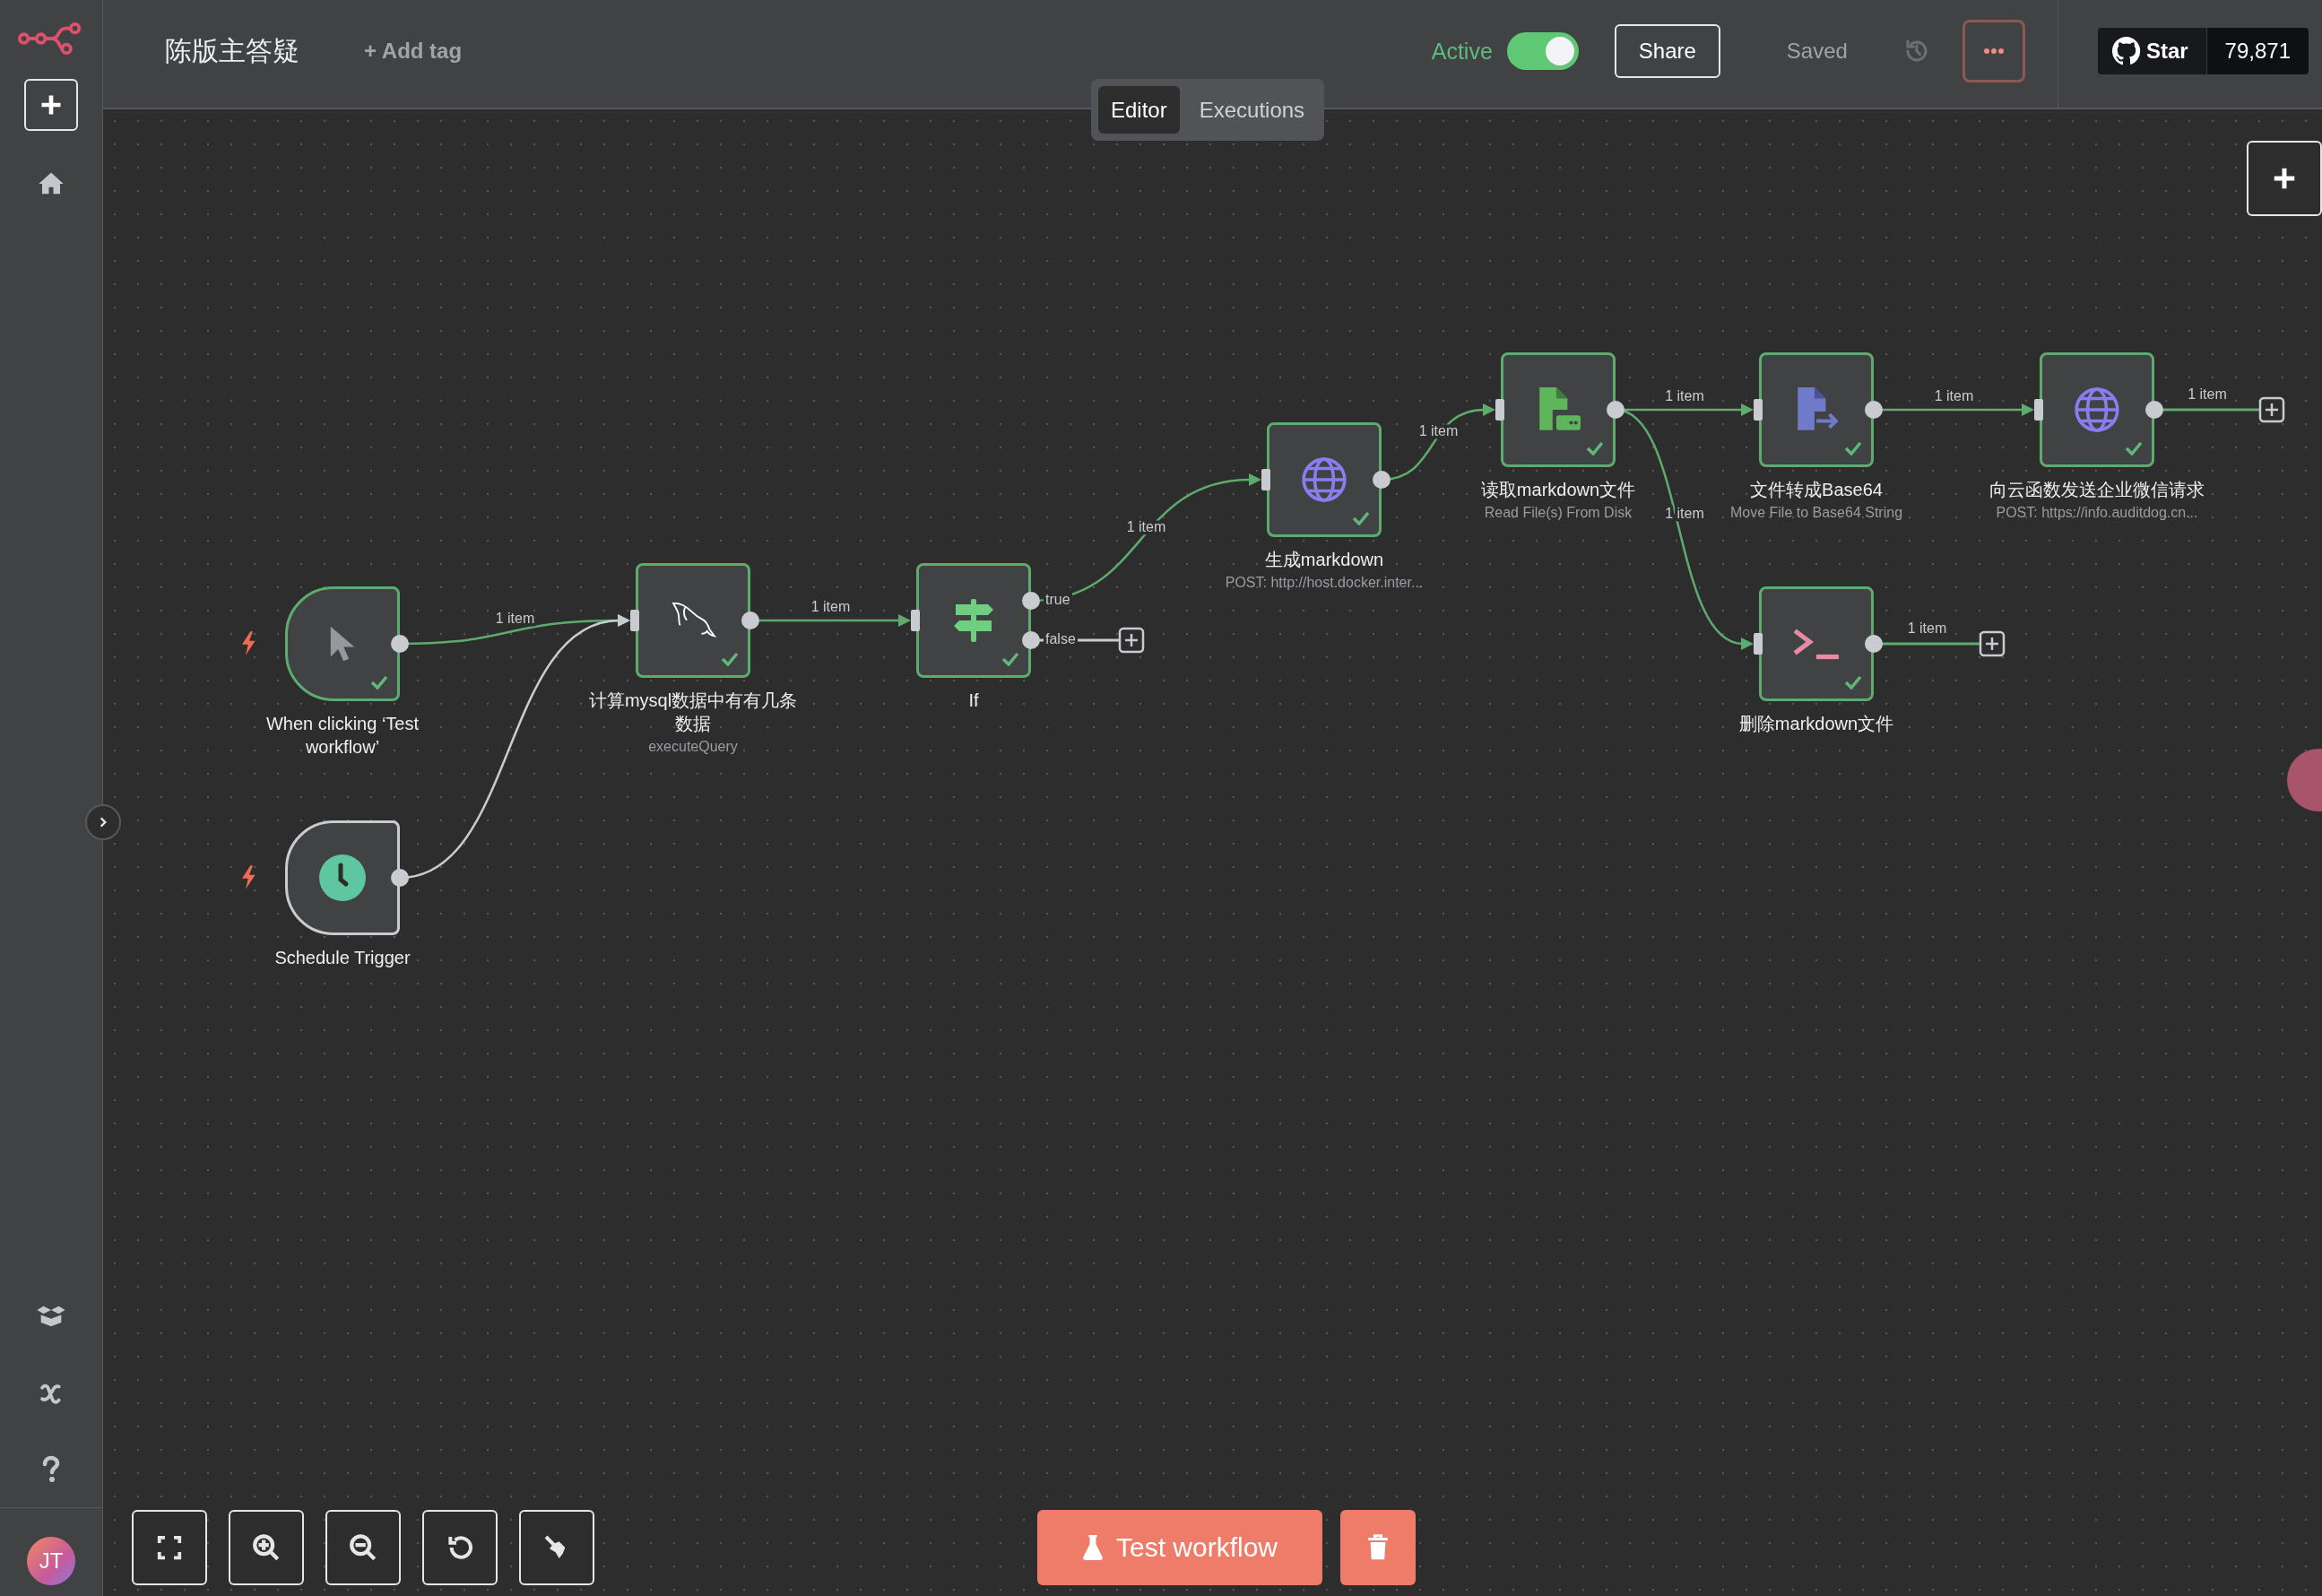  I want to click on node-label: 生成markdown, so click(1324, 560).